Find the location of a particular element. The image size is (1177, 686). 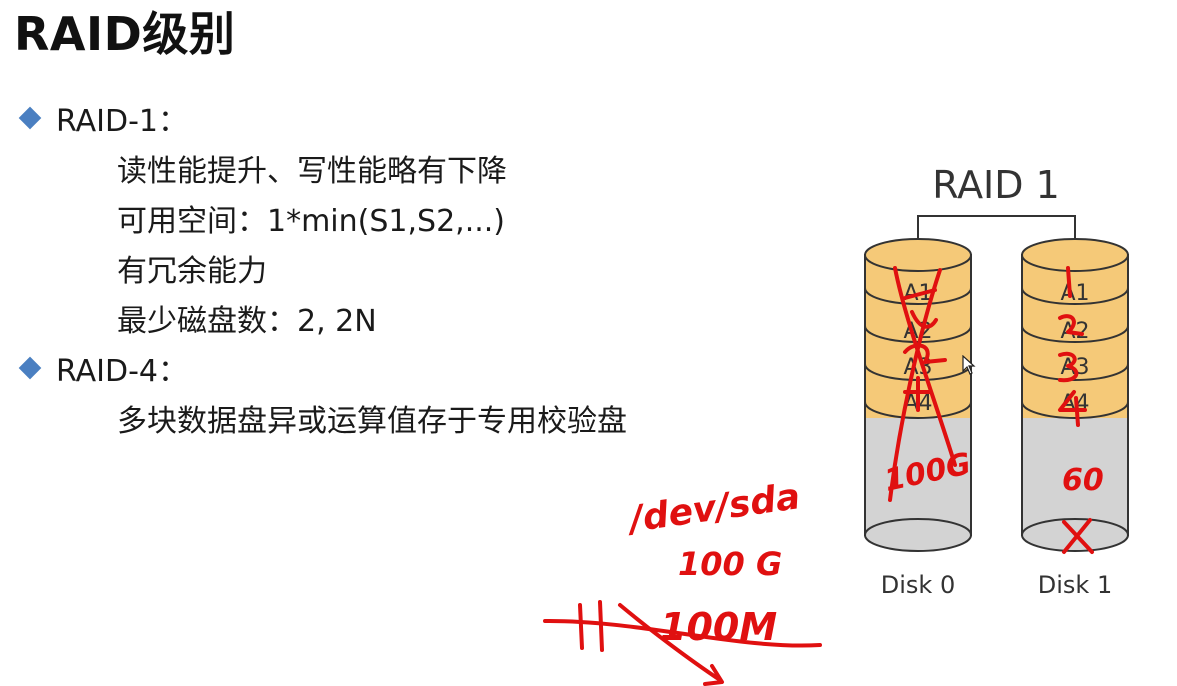

raid4-line-1: 多块数据盘异或运算值存于专用校验盘 is located at coordinates (372, 421).